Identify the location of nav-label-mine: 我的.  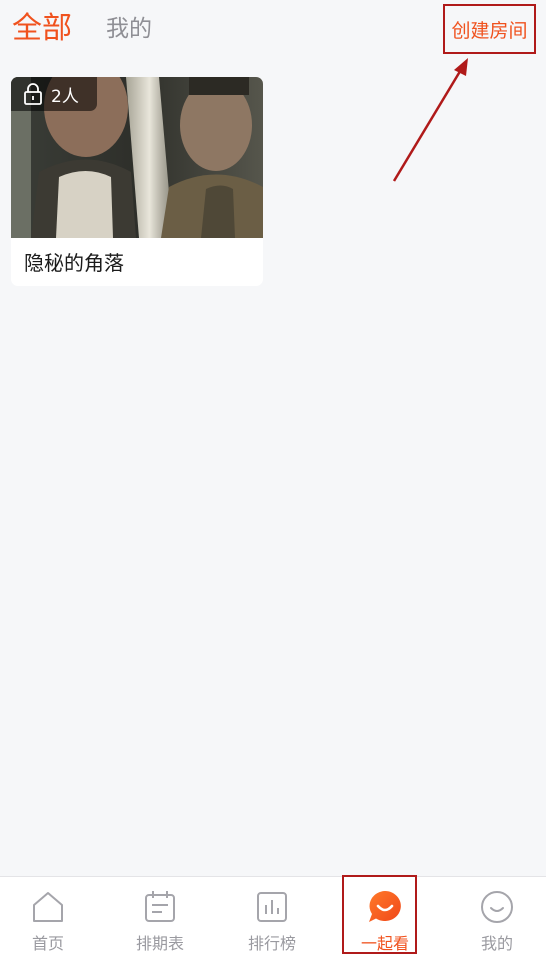
(496, 943).